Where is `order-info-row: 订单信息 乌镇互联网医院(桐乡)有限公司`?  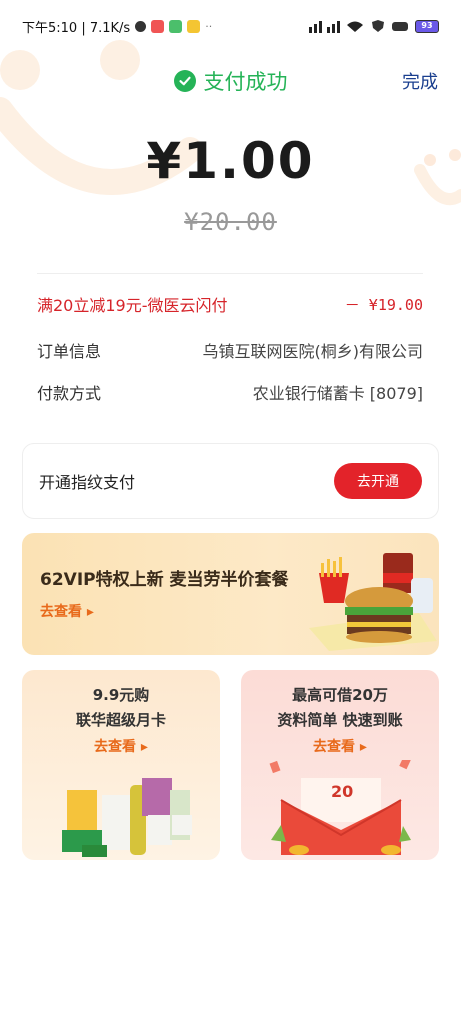
order-info-row: 订单信息 乌镇互联网医院(桐乡)有限公司 is located at coordinates (230, 350).